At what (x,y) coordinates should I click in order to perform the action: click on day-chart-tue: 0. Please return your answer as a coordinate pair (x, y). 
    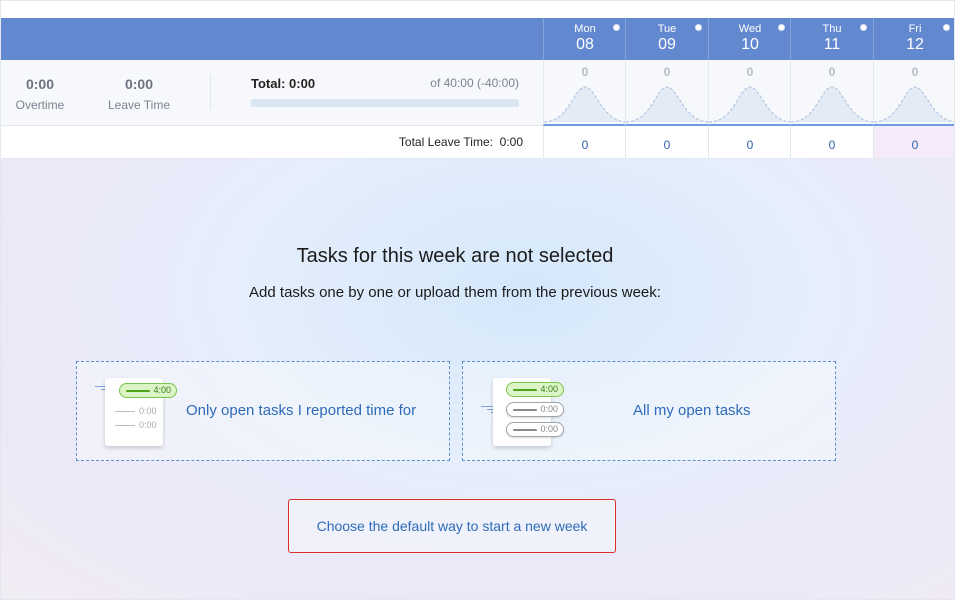
    Looking at the image, I should click on (667, 93).